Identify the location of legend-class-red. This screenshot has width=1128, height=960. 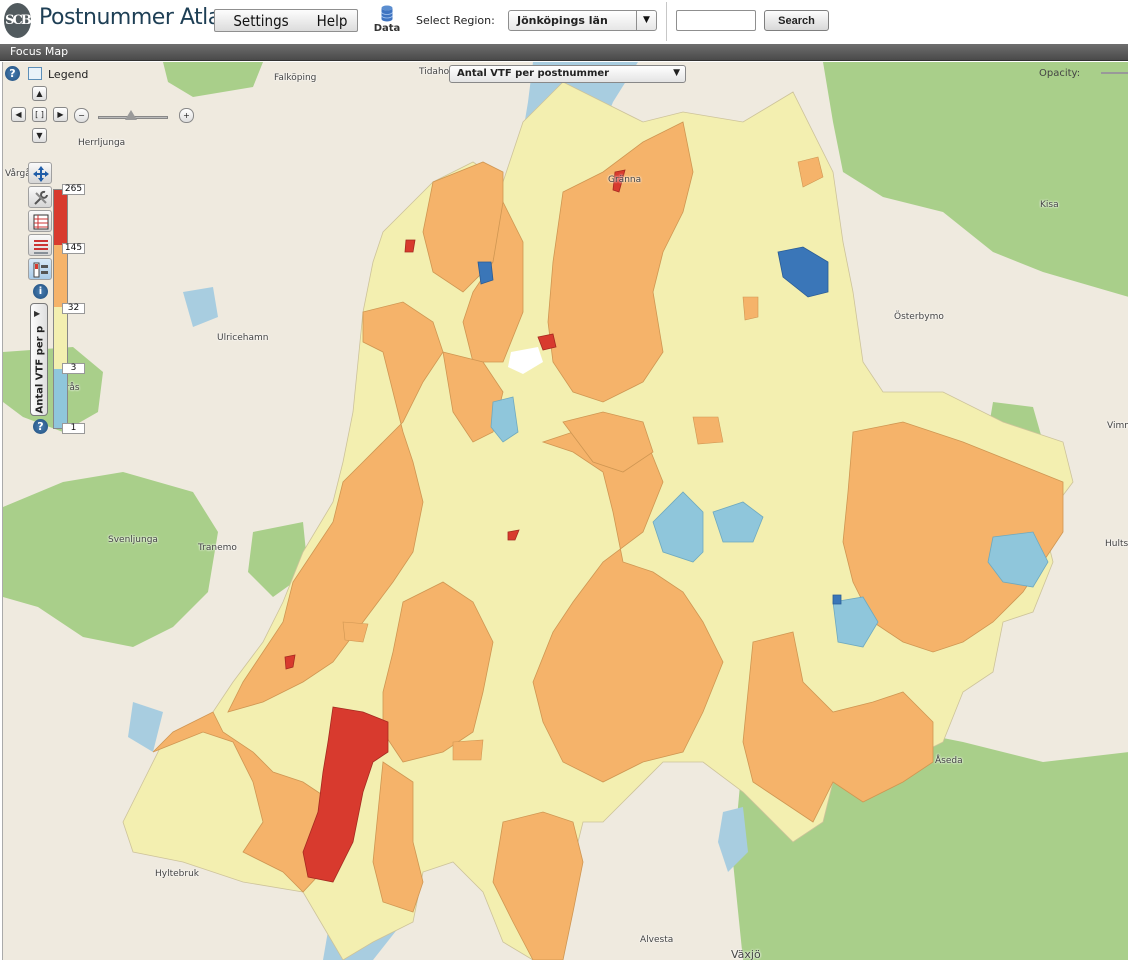
(60, 217).